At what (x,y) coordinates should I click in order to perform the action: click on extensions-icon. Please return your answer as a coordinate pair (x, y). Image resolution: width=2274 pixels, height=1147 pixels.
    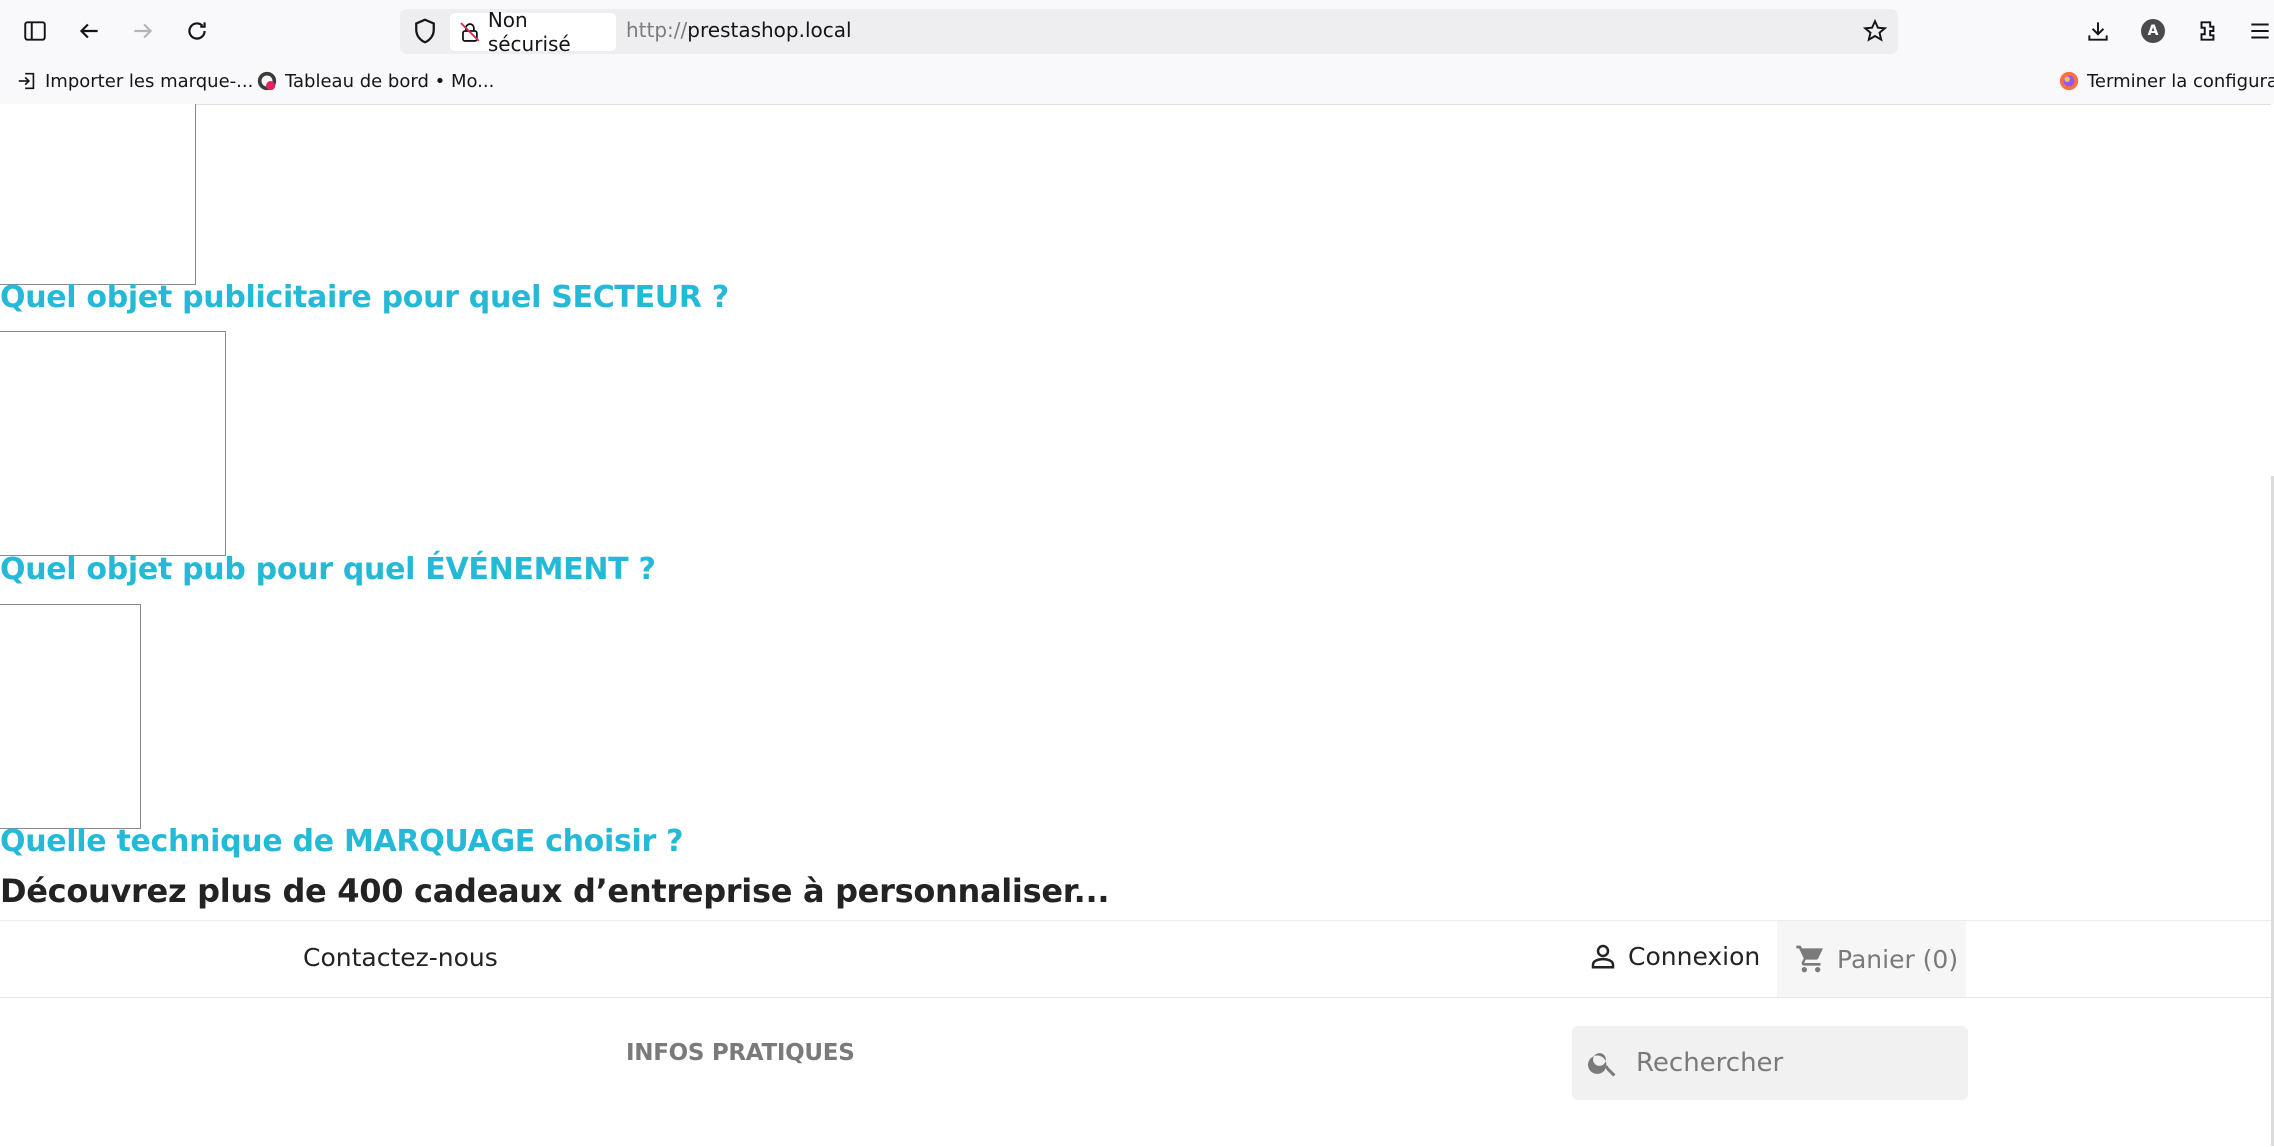
    Looking at the image, I should click on (2208, 31).